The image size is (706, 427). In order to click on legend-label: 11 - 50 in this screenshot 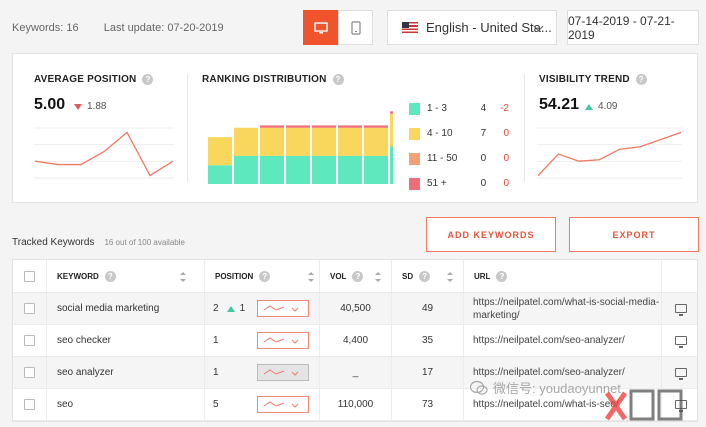, I will do `click(442, 158)`.